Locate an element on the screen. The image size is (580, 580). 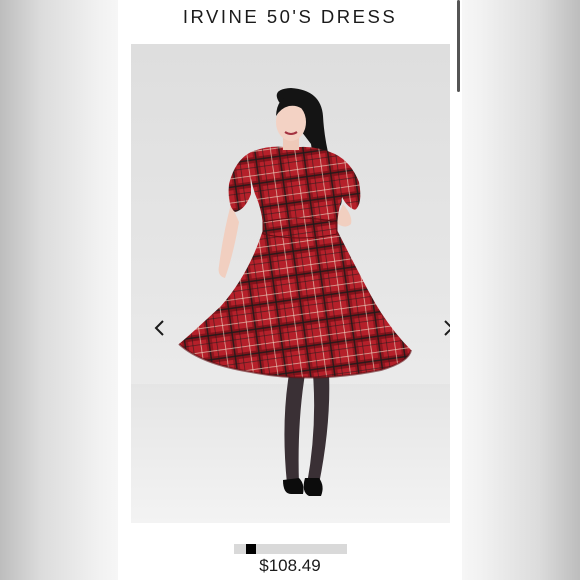
product-title: IRVINE 50'S DRESS is located at coordinates (290, 16).